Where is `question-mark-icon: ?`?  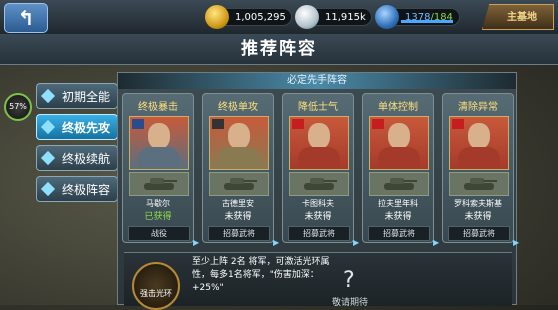 question-mark-icon: ? is located at coordinates (349, 280).